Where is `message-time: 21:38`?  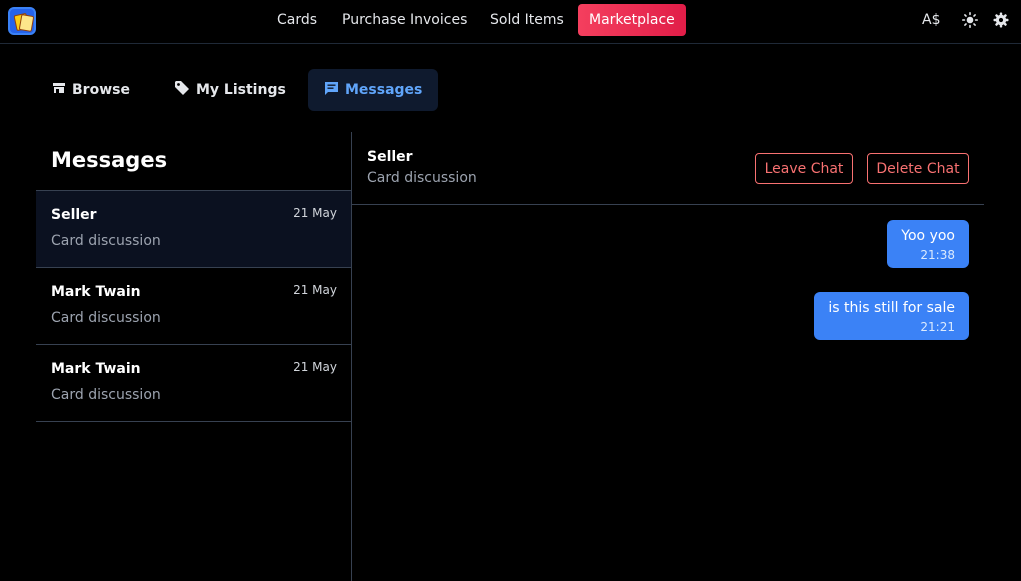 message-time: 21:38 is located at coordinates (937, 255).